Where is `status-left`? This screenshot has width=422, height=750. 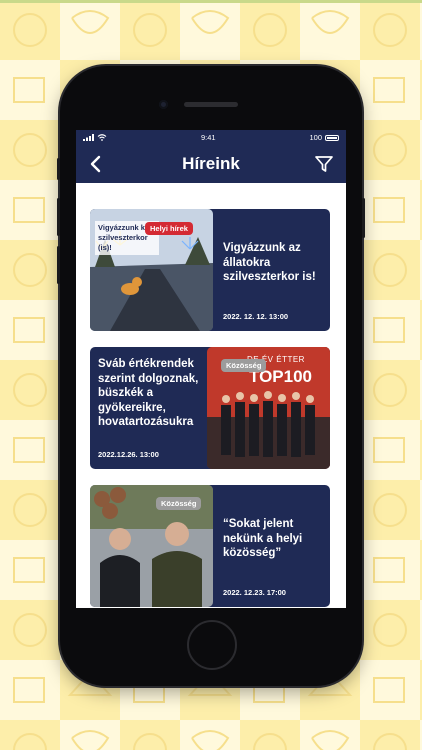
status-left is located at coordinates (95, 137).